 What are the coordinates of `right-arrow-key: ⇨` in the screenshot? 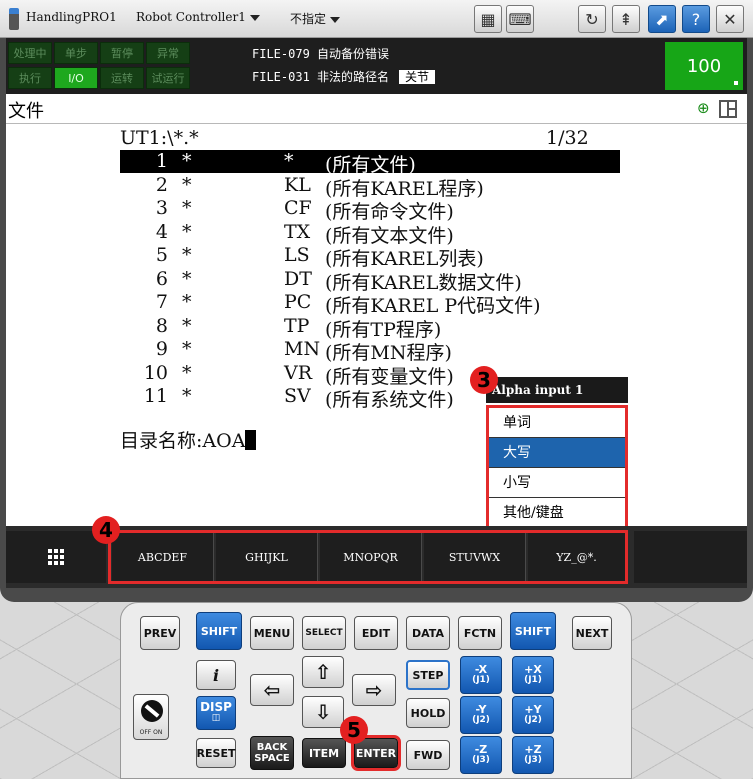 It's located at (374, 690).